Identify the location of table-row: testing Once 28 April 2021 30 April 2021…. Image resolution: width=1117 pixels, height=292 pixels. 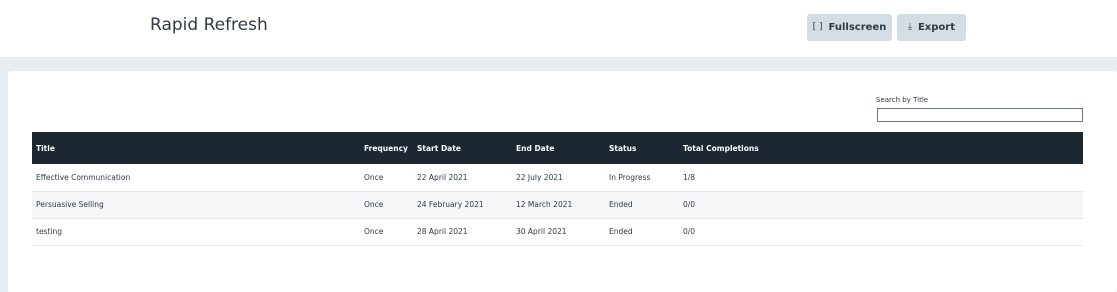
(557, 231).